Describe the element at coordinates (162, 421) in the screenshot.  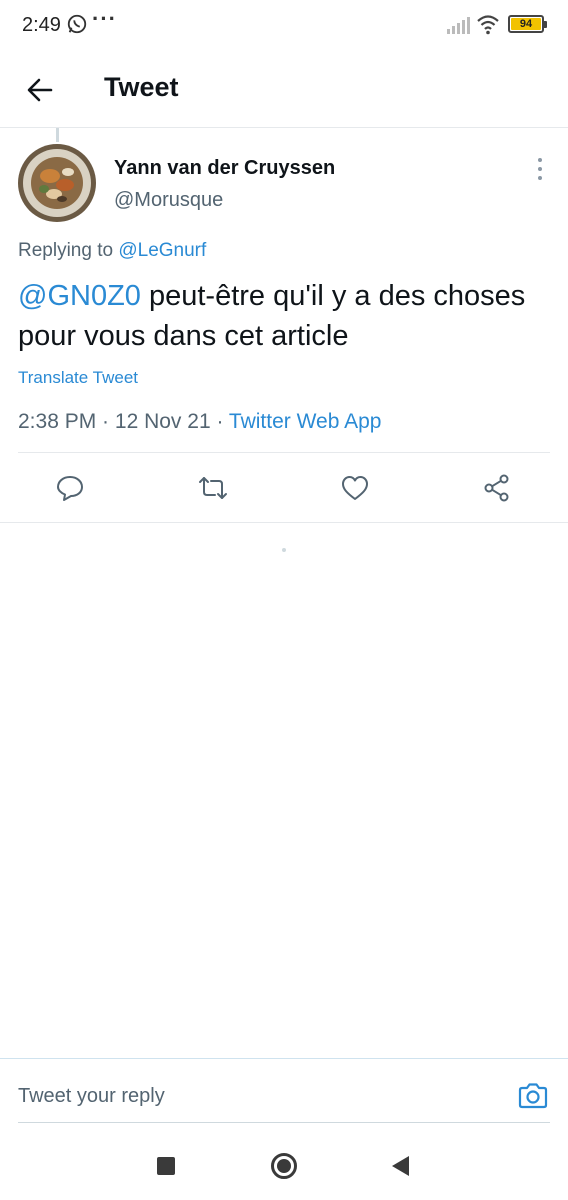
I see `tweet-date: 12 Nov 21` at that location.